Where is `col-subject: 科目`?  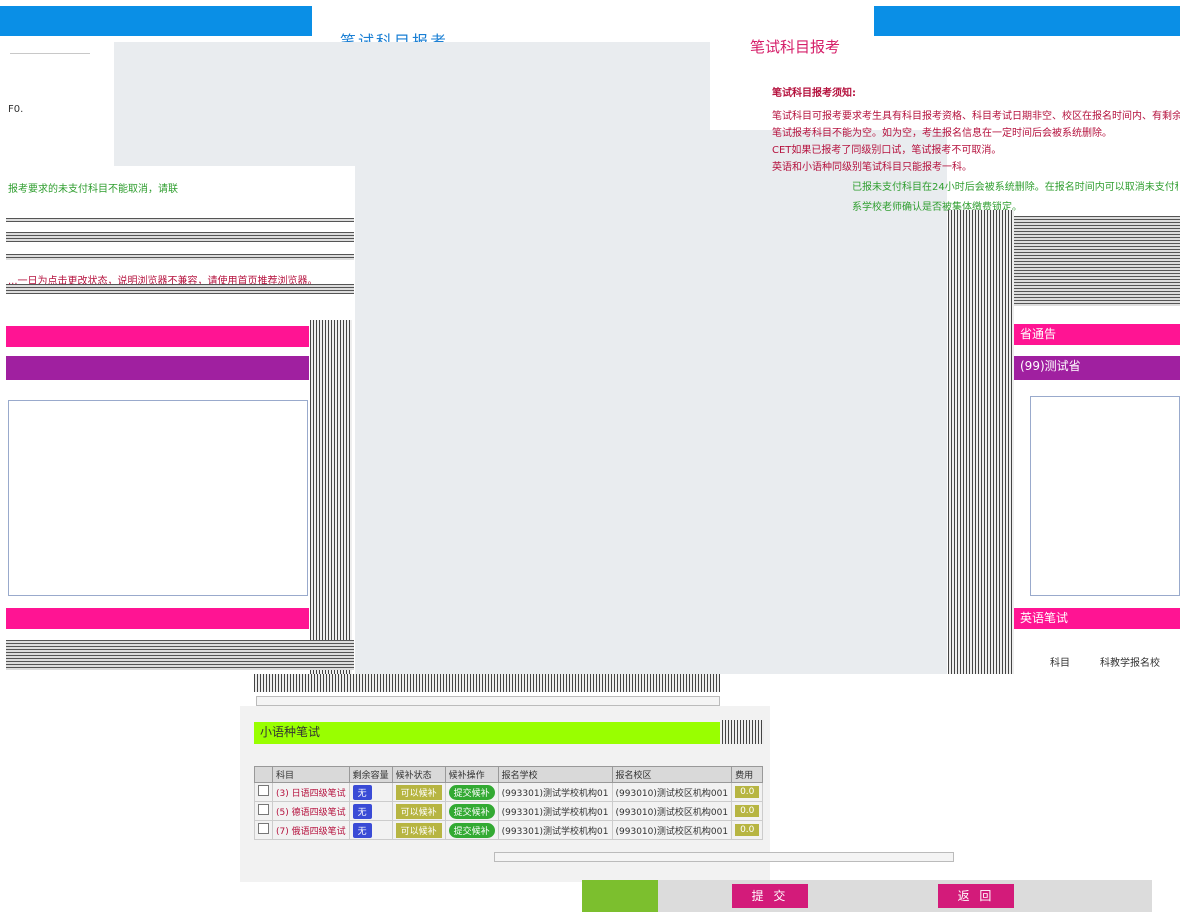
col-subject: 科目 is located at coordinates (1060, 663).